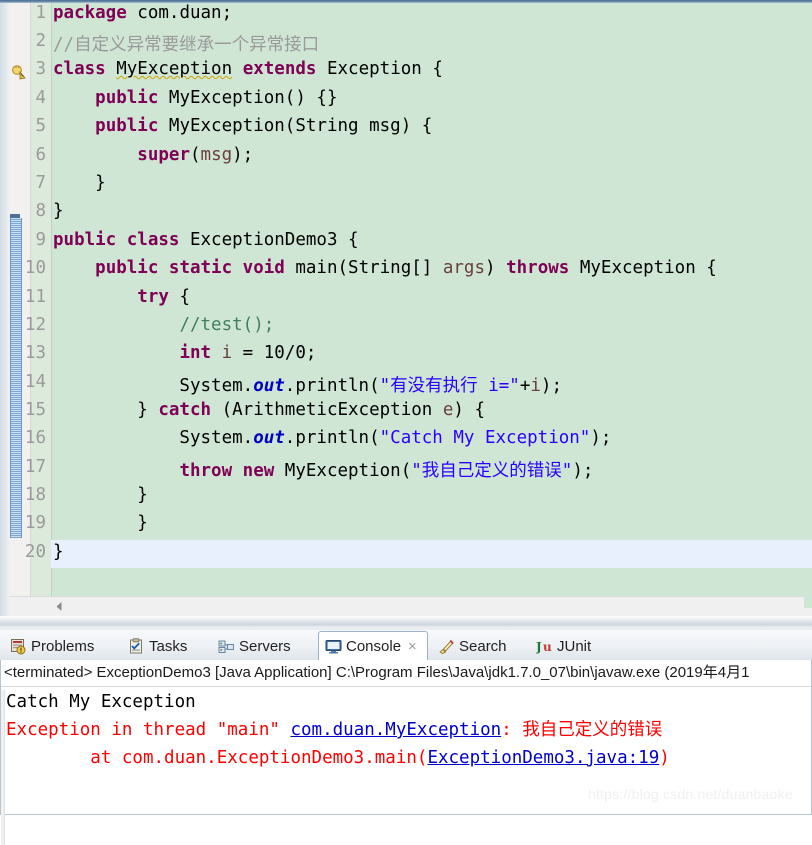 The image size is (812, 845). I want to click on console-text: : 我自己定义的错误, so click(582, 730).